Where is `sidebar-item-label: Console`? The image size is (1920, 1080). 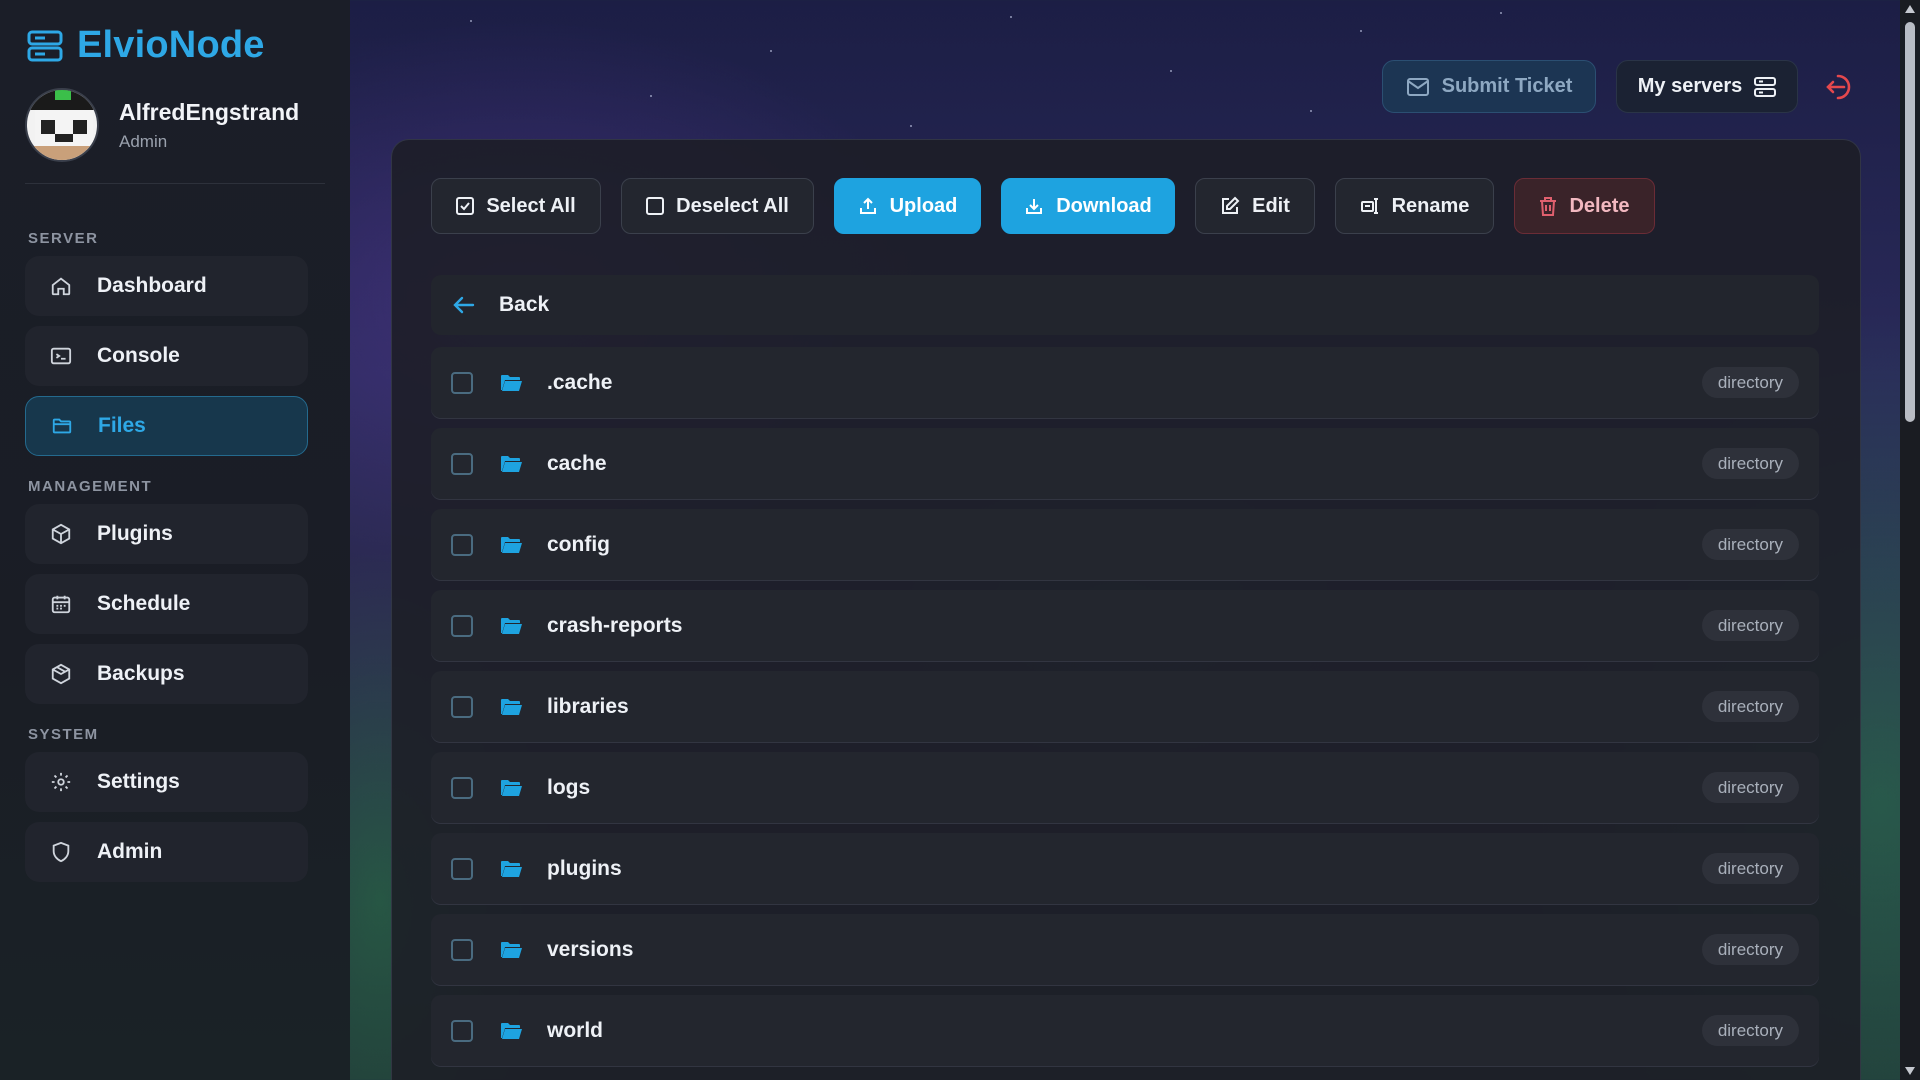 sidebar-item-label: Console is located at coordinates (138, 355).